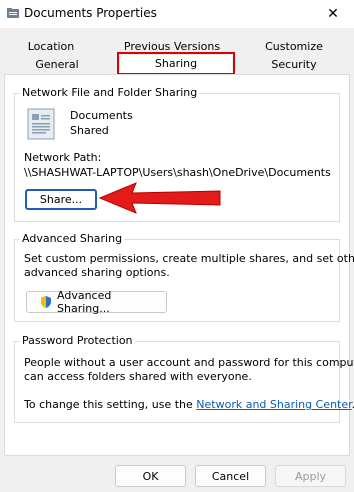 The height and width of the screenshot is (492, 354). I want to click on window-title: Documents Properties, so click(90, 13).